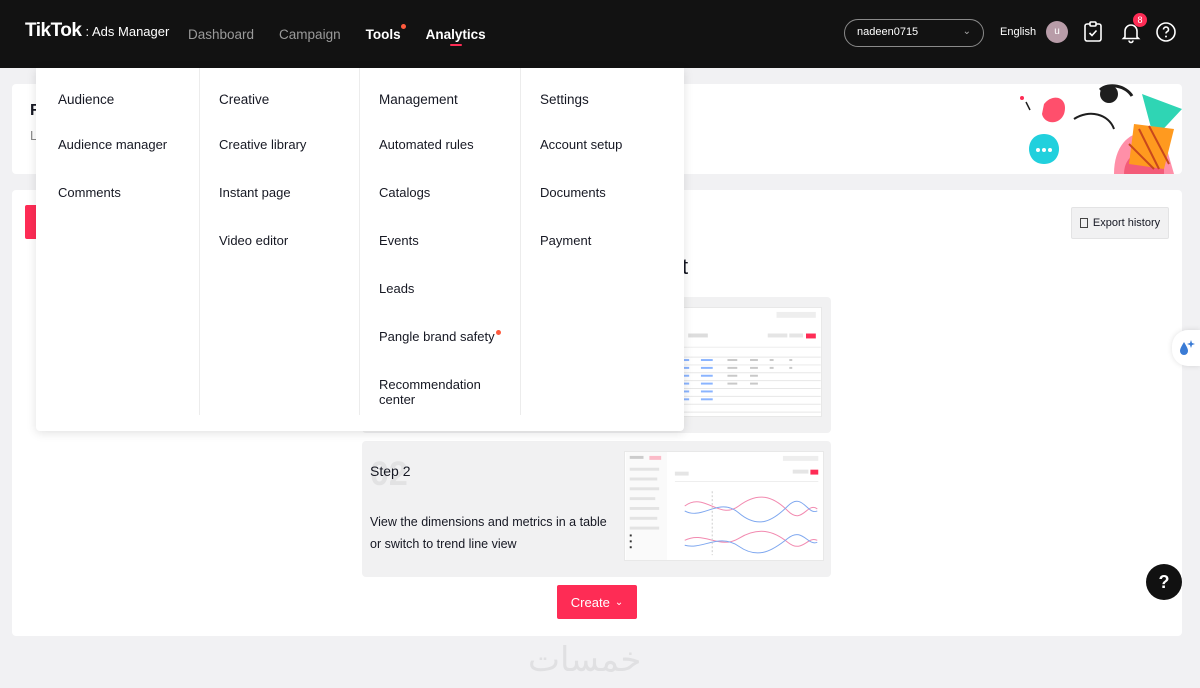 The image size is (1200, 688). Describe the element at coordinates (449, 353) in the screenshot. I see `menu-item-pangle-brand-safety: Pangle brand safety` at that location.